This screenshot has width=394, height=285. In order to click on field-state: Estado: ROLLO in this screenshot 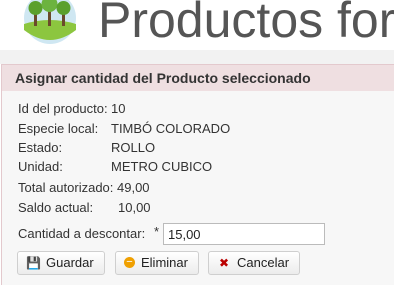, I will do `click(86, 147)`.